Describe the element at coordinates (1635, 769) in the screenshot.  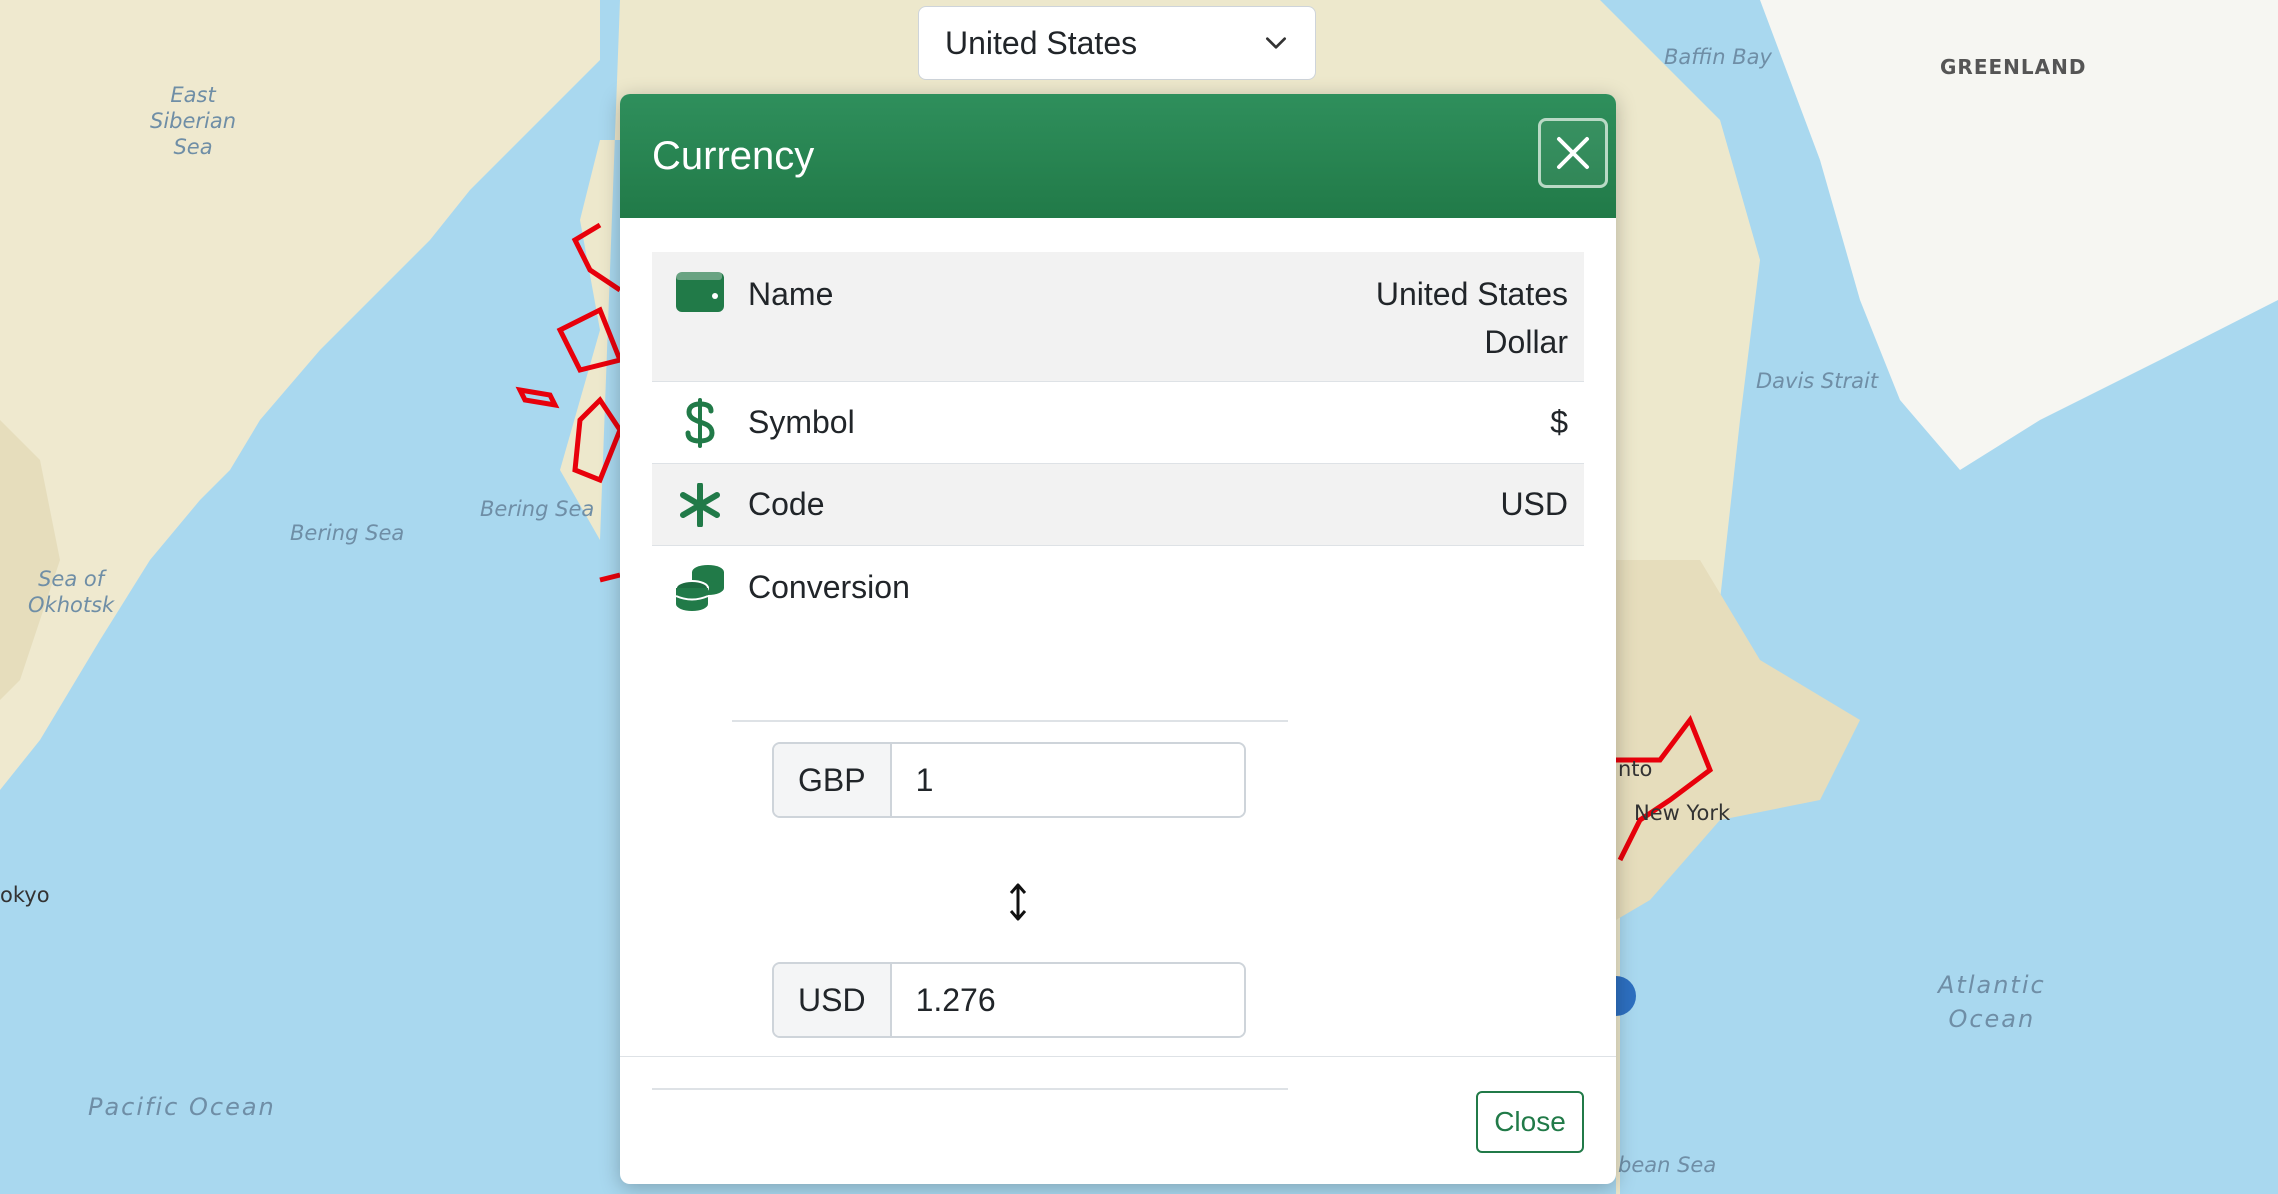
I see `map-label-toronto: nto` at that location.